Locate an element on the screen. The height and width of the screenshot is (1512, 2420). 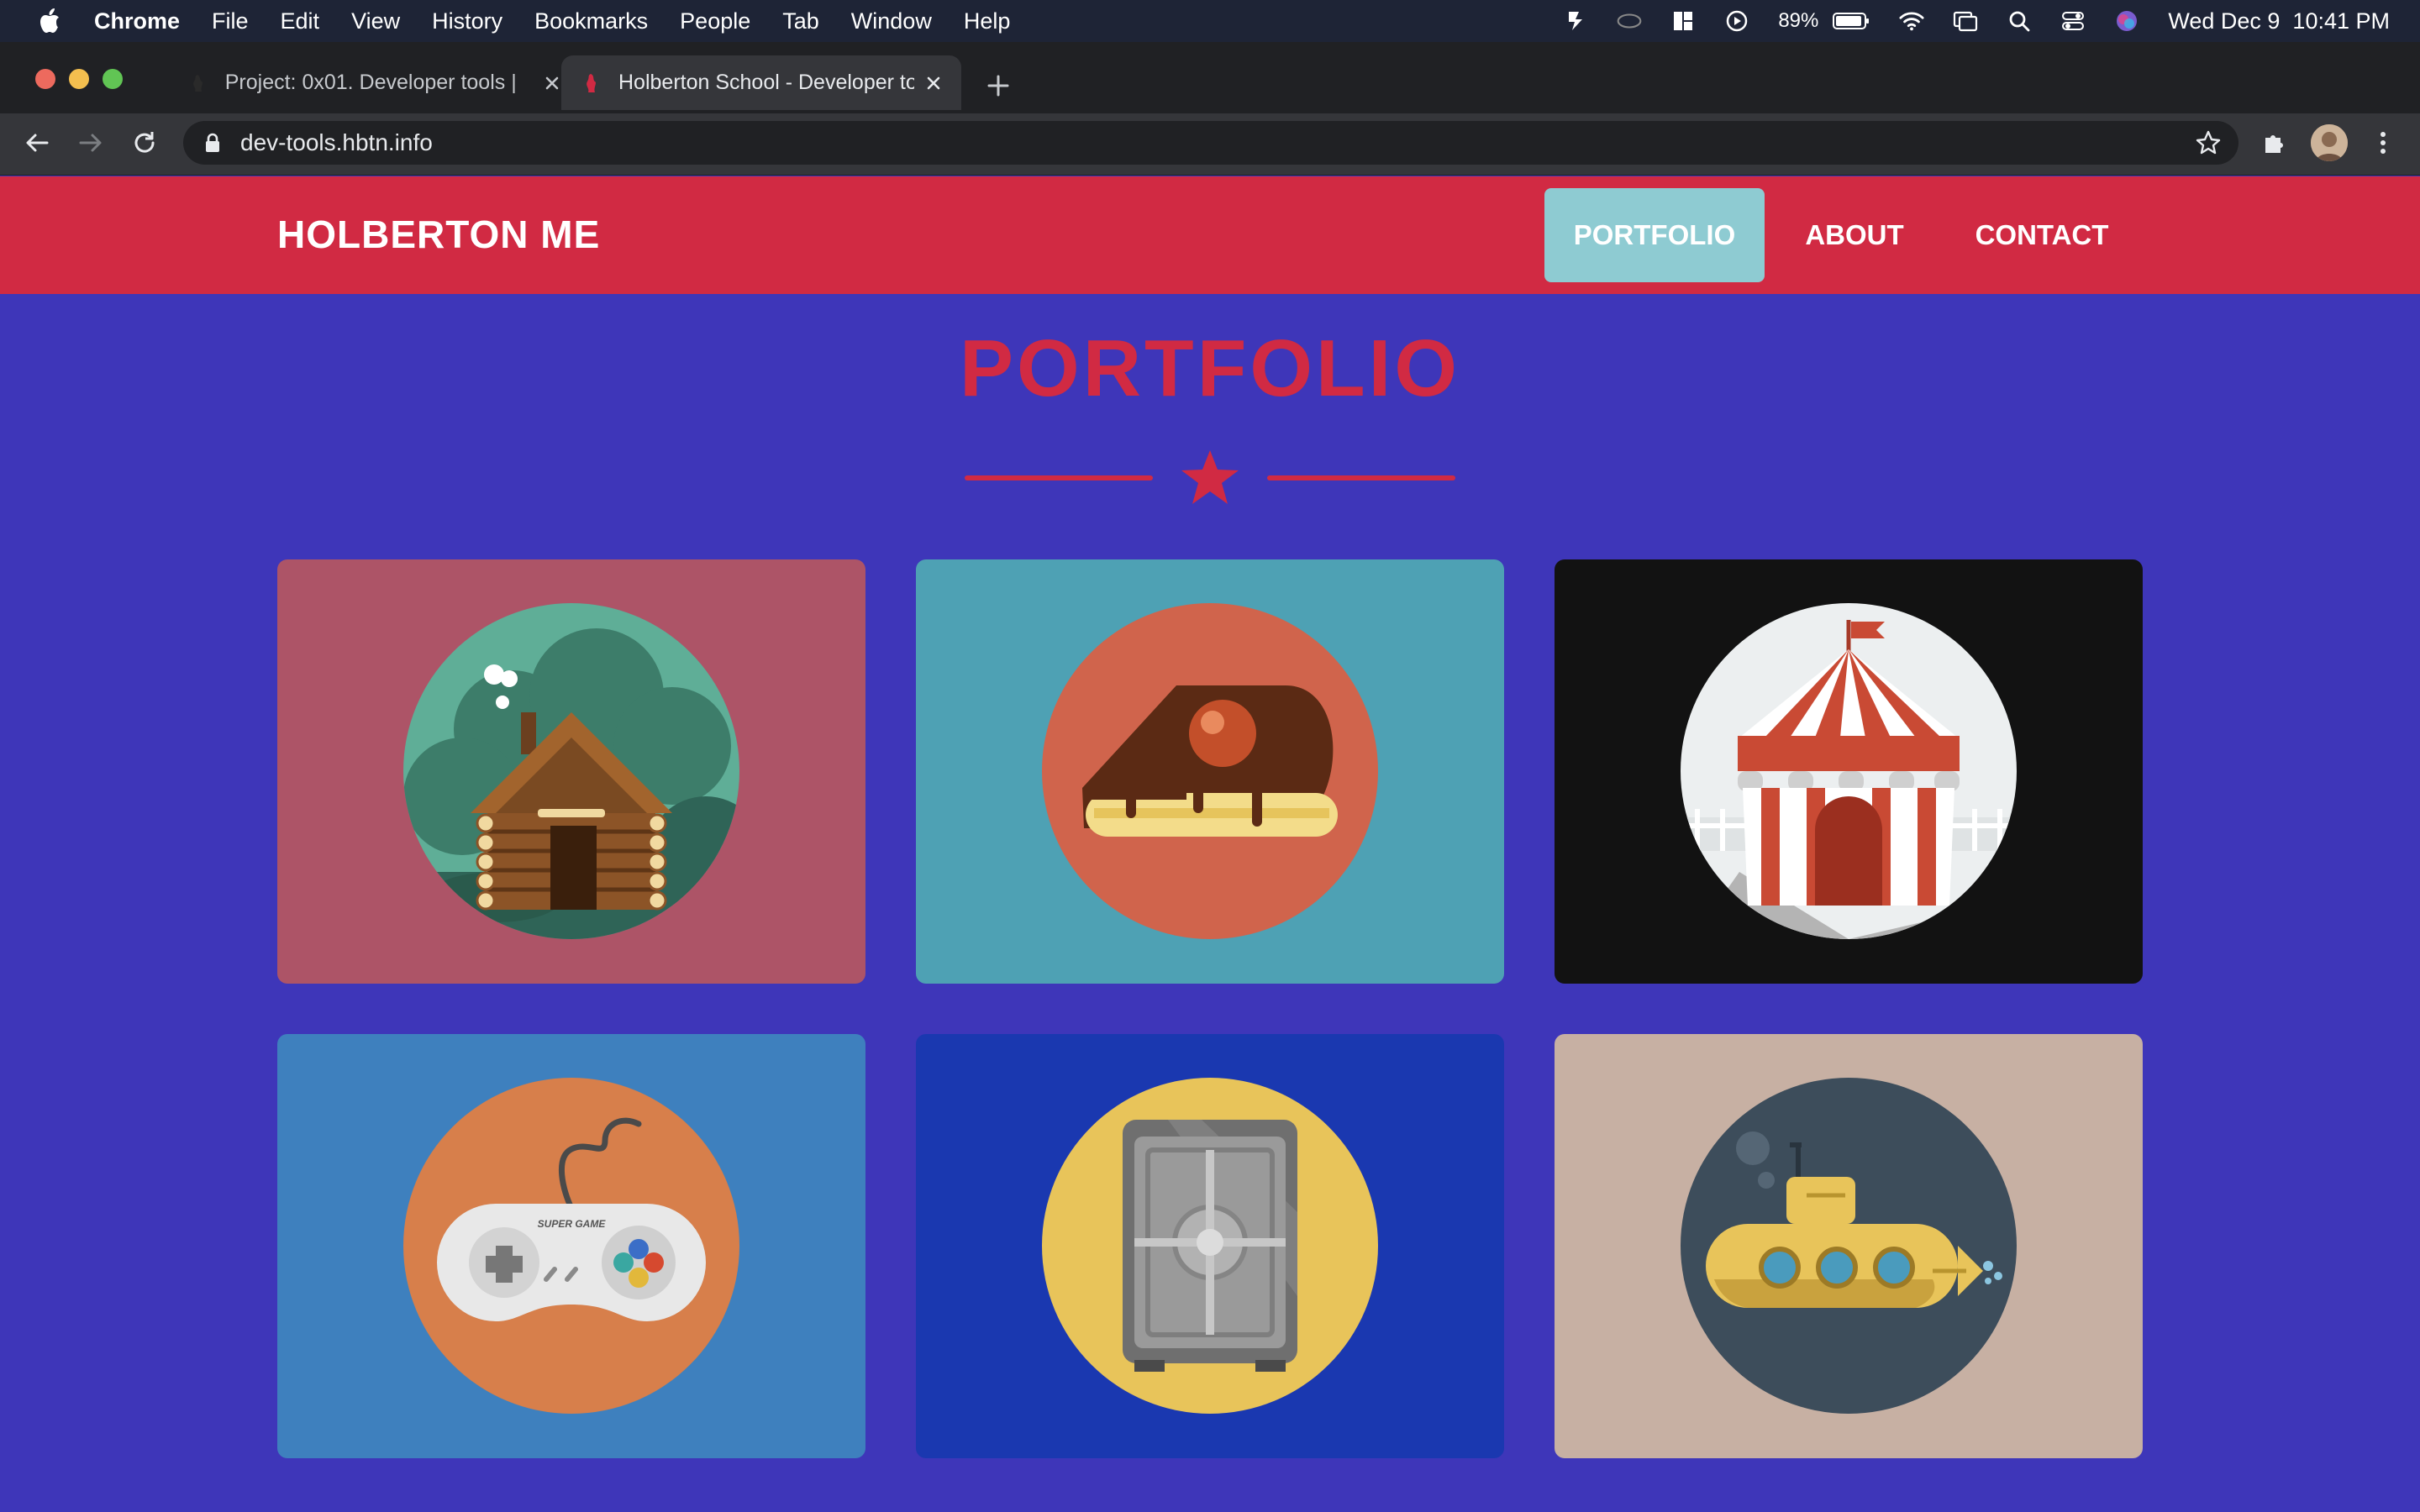
play-circle-icon is located at coordinates (1737, 21).